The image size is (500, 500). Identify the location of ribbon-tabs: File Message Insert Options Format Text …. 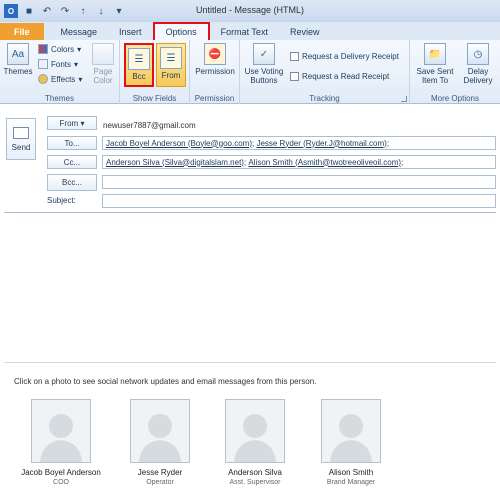
(250, 31).